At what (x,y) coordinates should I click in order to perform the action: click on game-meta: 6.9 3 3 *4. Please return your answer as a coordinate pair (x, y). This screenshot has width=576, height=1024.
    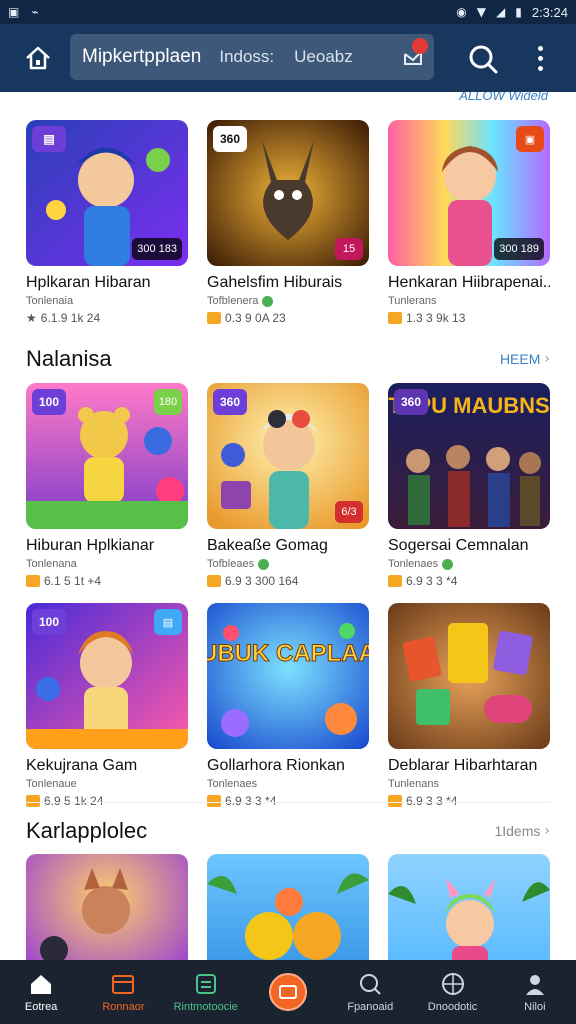
    Looking at the image, I should click on (469, 581).